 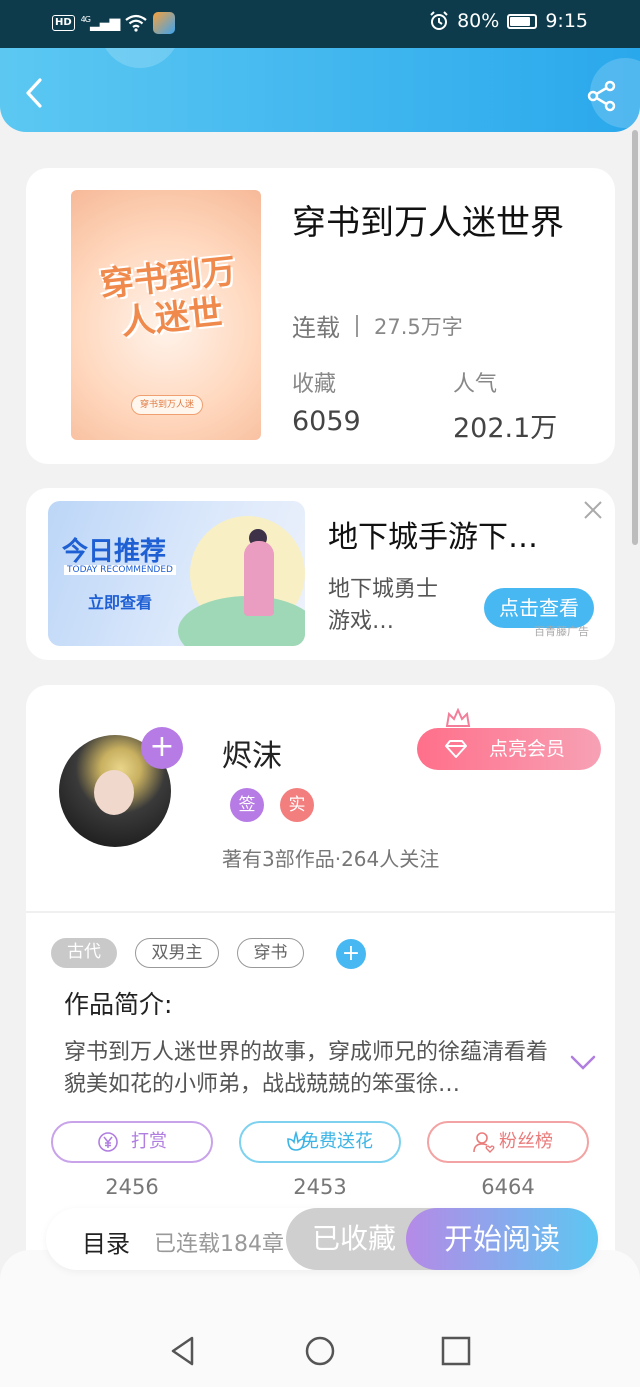 I want to click on chevron-down-icon, so click(x=583, y=1063).